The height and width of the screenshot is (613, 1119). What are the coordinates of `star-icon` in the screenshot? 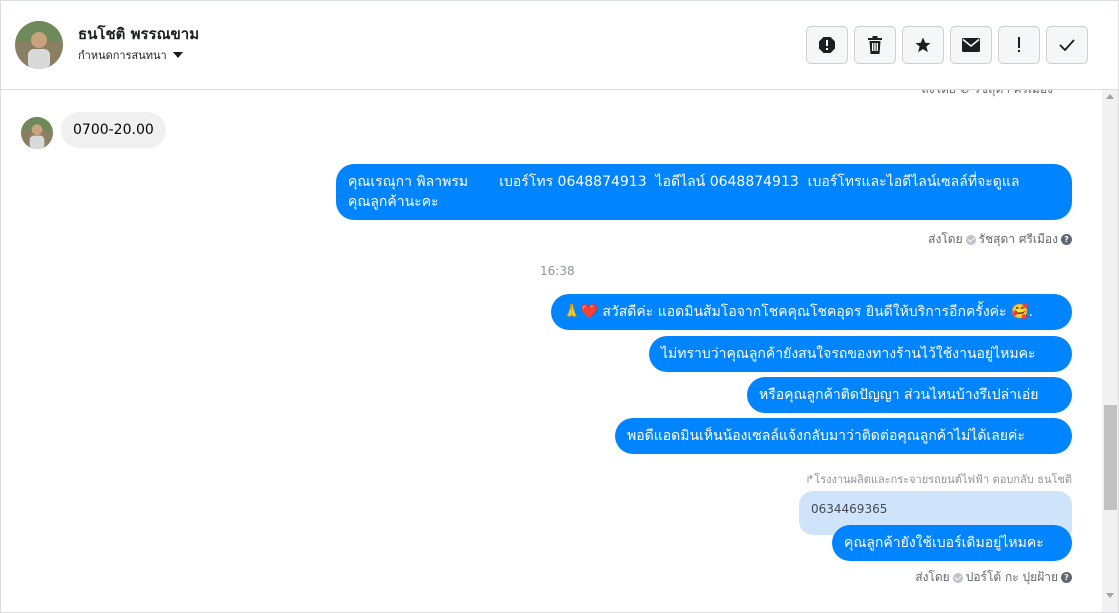 It's located at (923, 45).